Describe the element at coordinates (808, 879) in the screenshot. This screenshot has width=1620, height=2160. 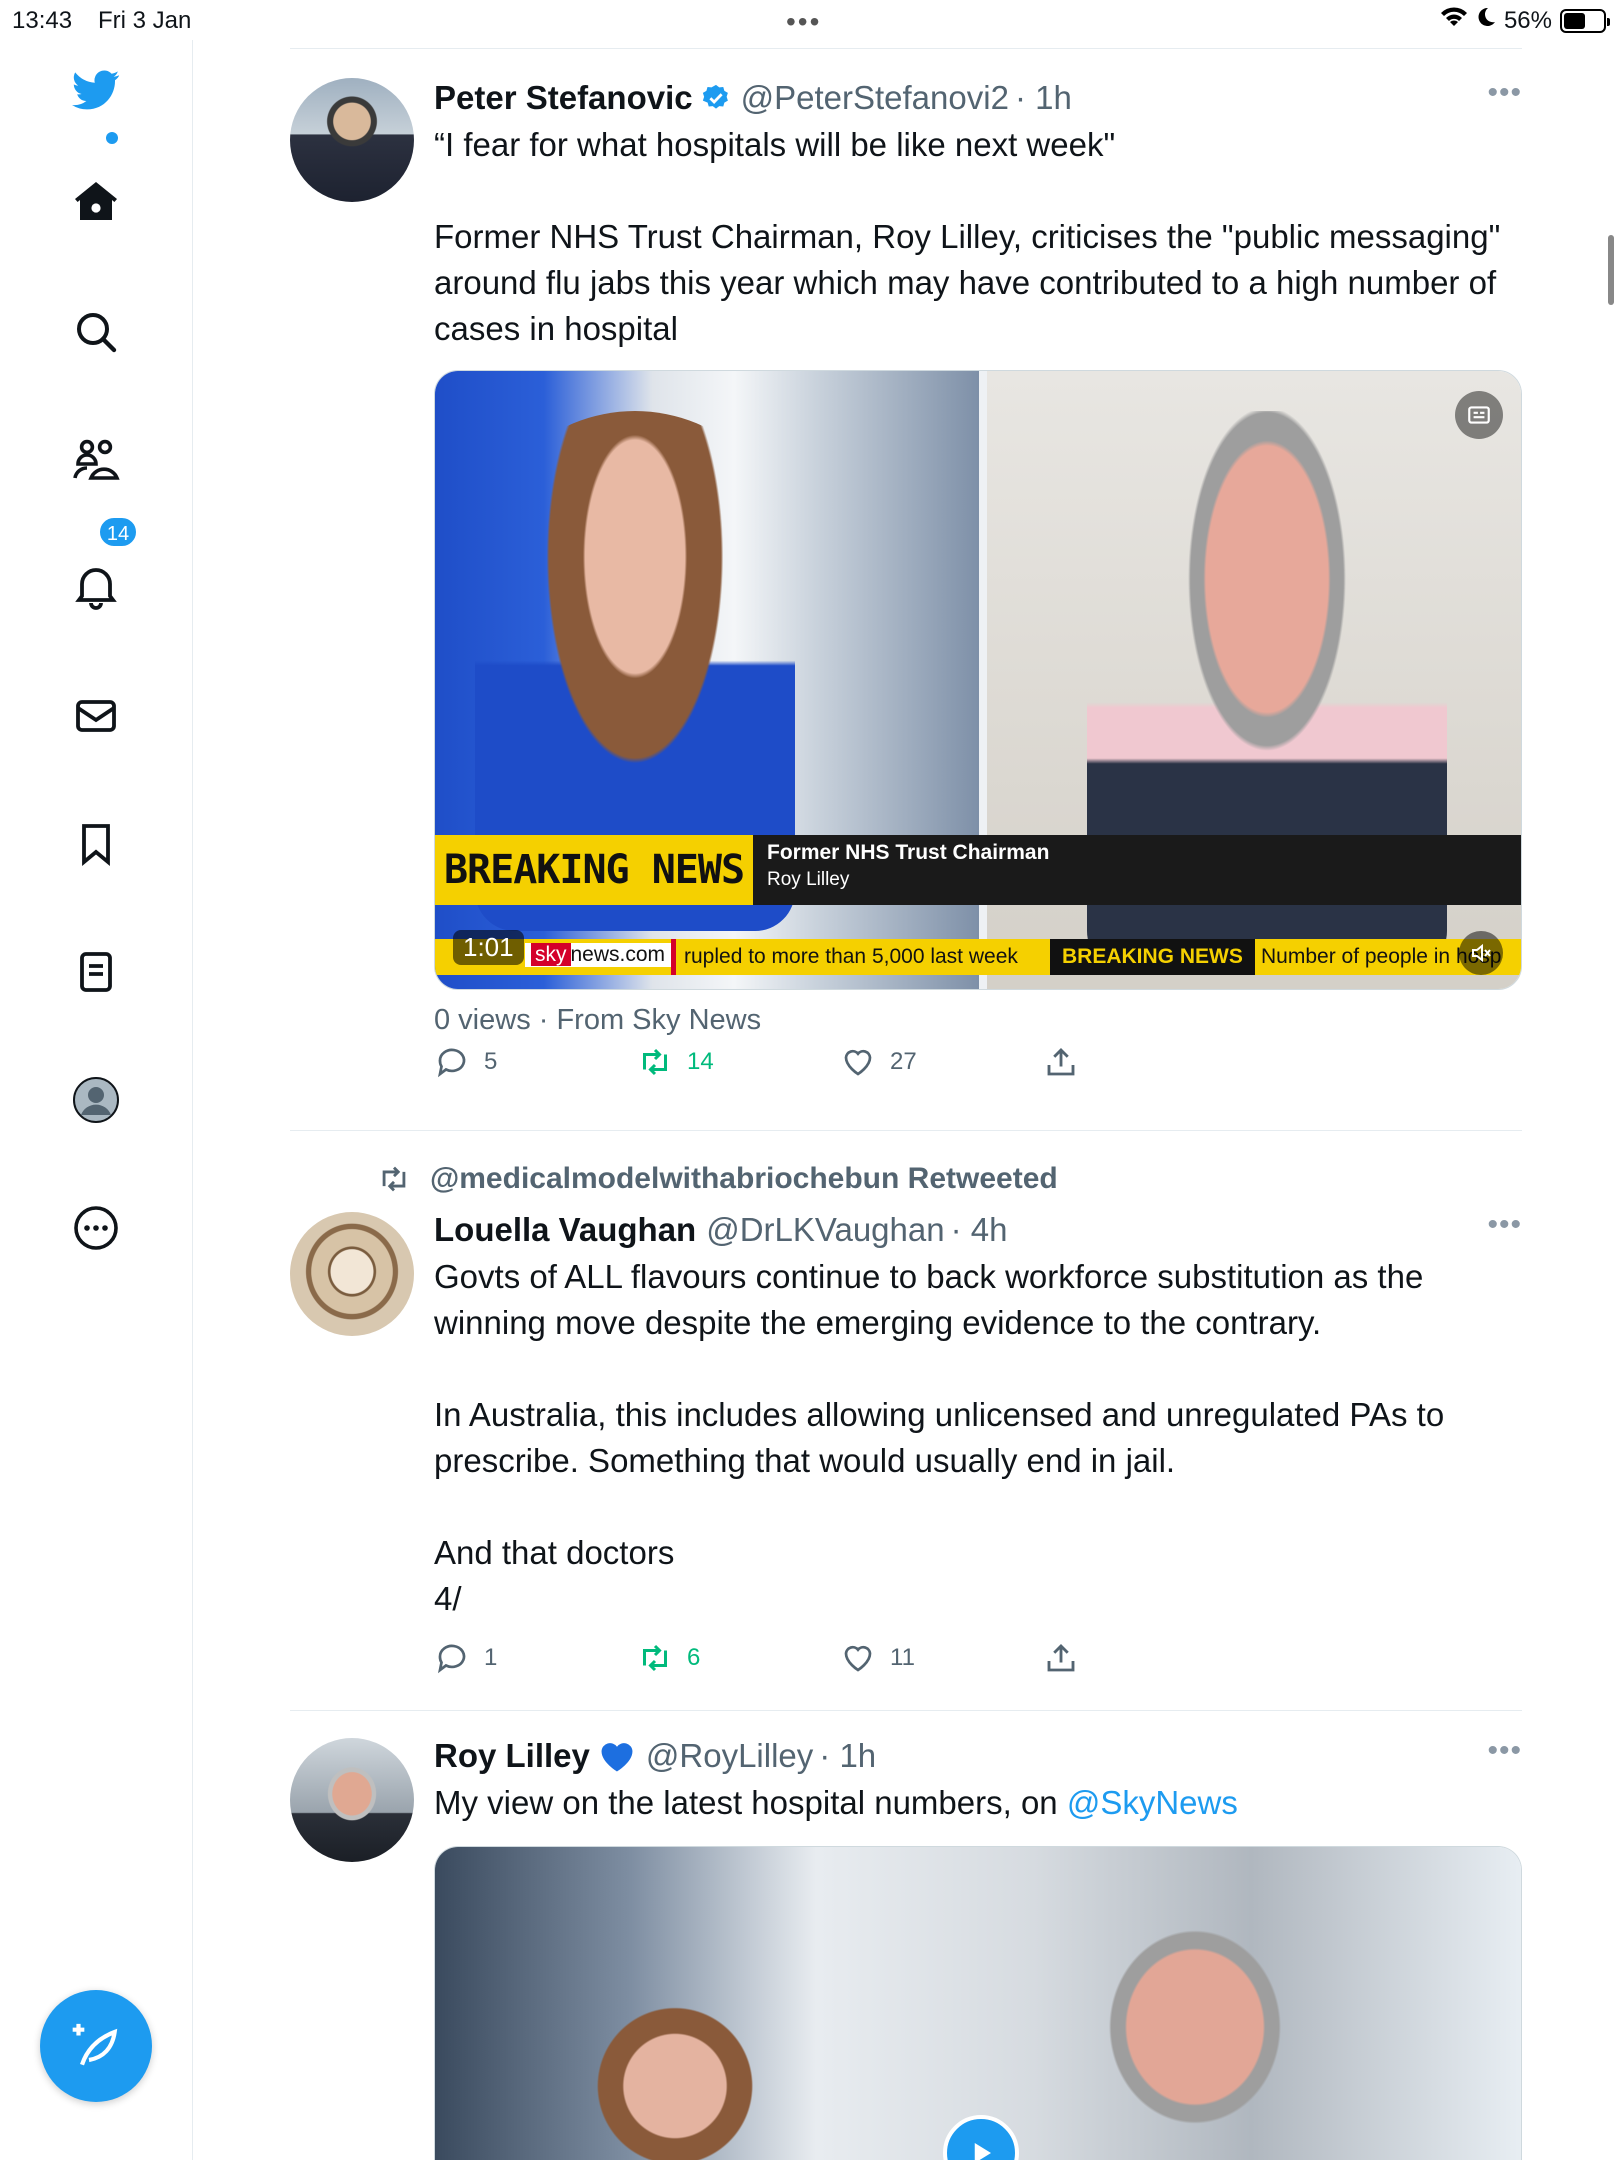
I see `lower-third-name: Roy Lilley` at that location.